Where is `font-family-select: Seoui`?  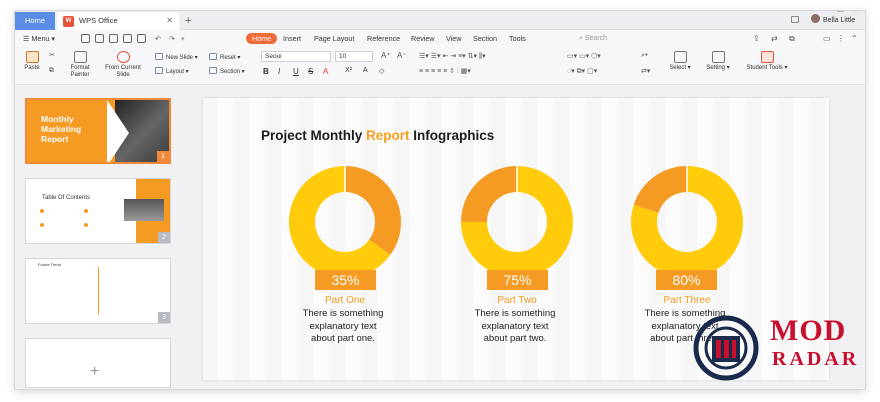 font-family-select: Seoui is located at coordinates (296, 56).